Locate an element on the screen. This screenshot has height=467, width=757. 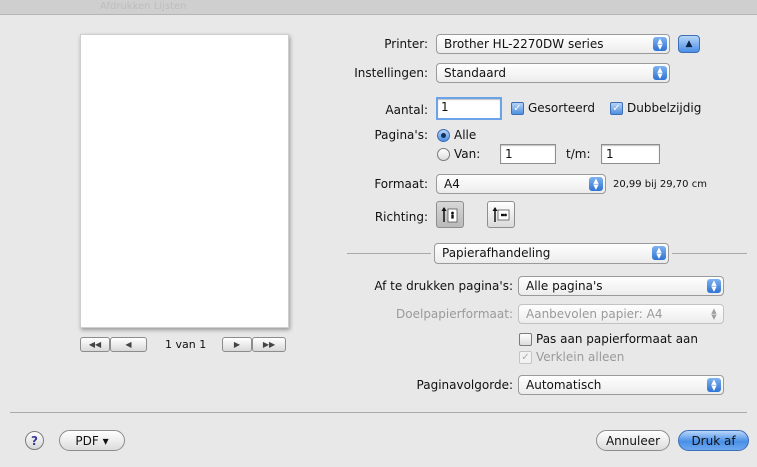
dest-paper-value: Aanbevolen papier: A4 is located at coordinates (594, 314).